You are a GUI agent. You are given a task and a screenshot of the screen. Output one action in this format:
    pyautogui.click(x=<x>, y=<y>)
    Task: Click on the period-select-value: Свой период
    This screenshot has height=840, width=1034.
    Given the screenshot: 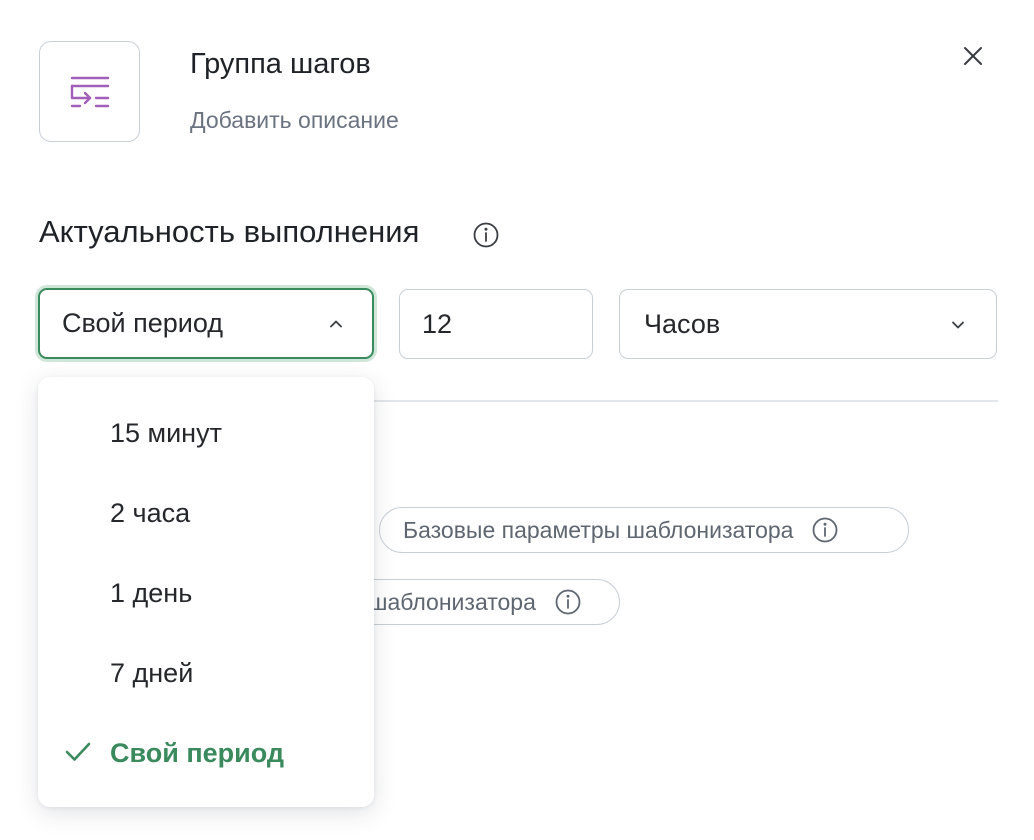 What is the action you would take?
    pyautogui.click(x=142, y=323)
    